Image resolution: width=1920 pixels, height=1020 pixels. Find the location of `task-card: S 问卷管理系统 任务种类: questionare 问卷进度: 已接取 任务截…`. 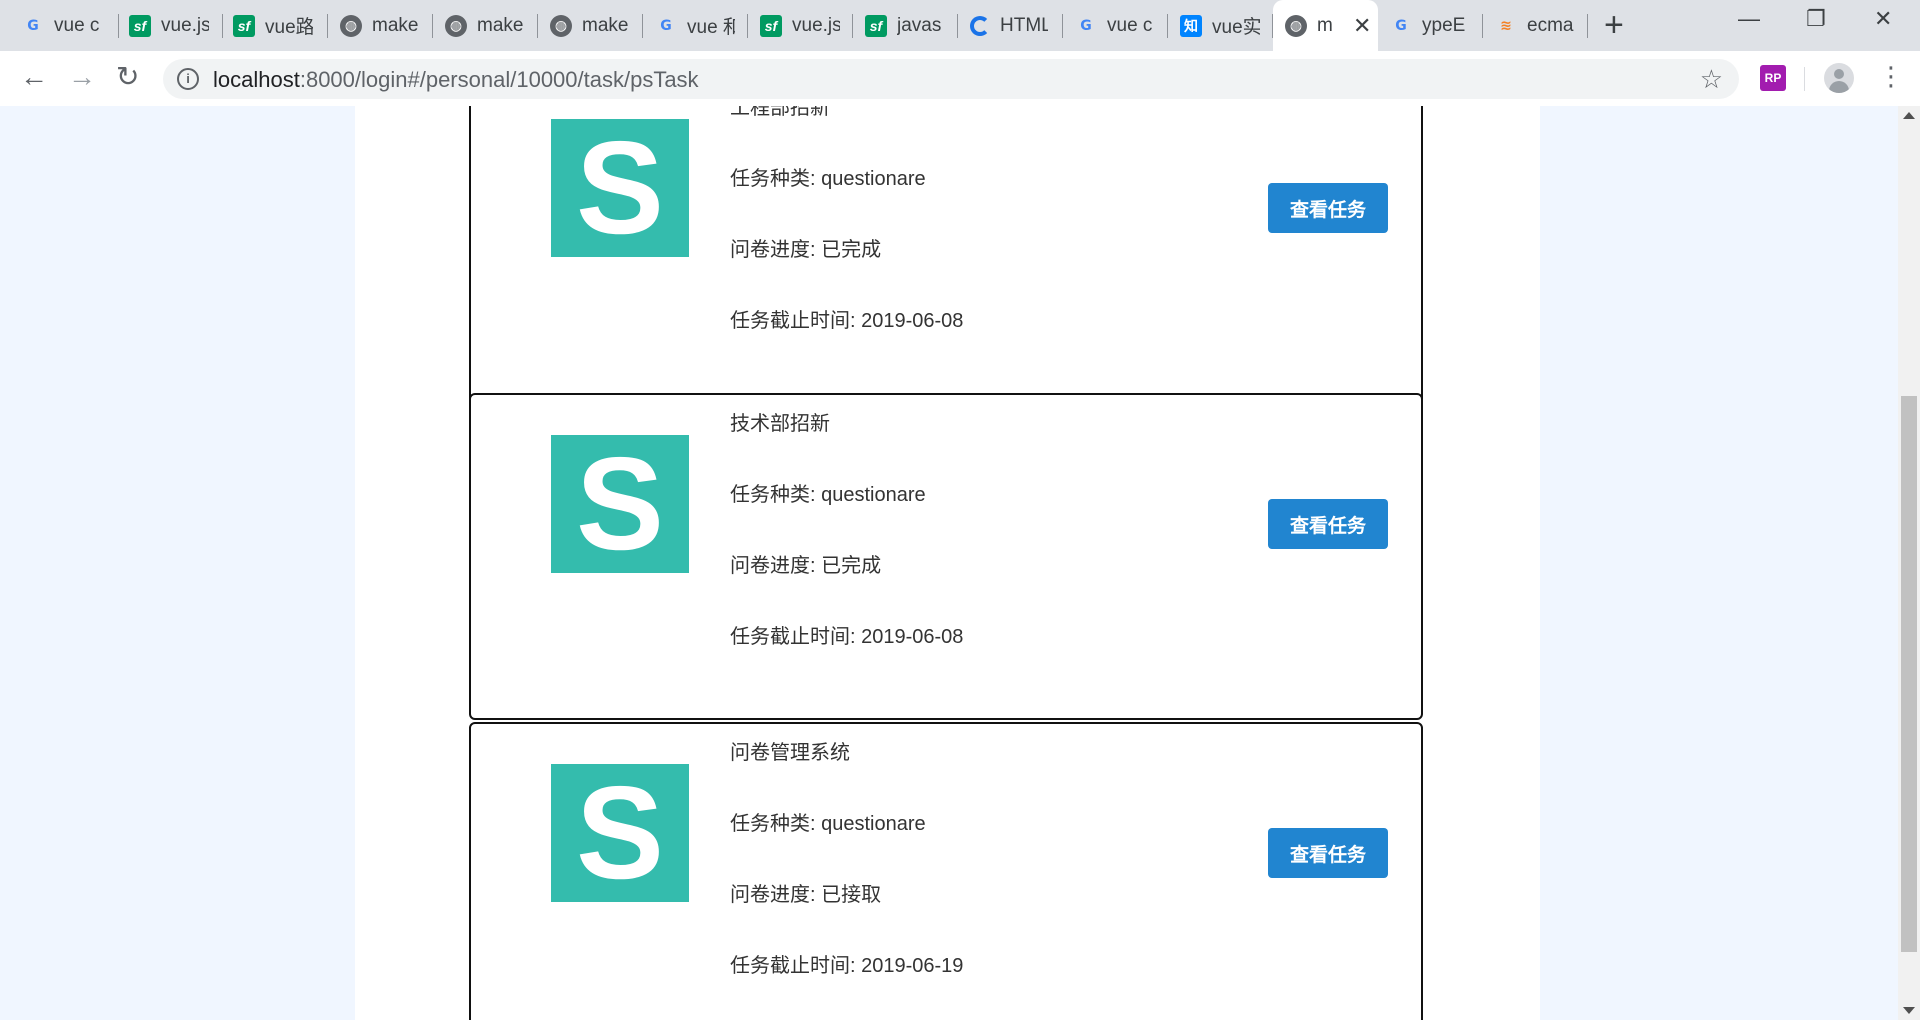

task-card: S 问卷管理系统 任务种类: questionare 问卷进度: 已接取 任务截… is located at coordinates (946, 871).